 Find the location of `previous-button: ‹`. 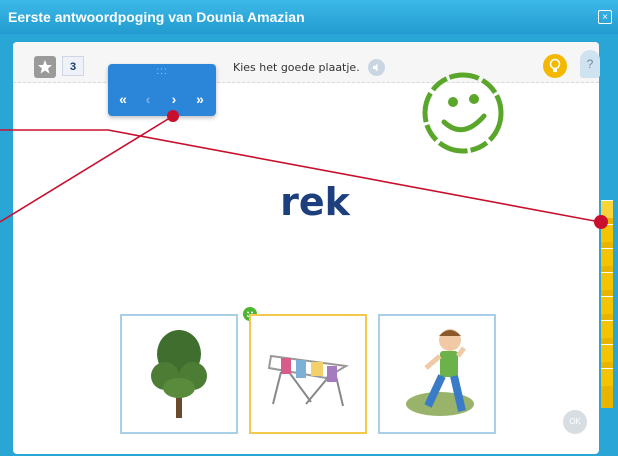

previous-button: ‹ is located at coordinates (148, 99).